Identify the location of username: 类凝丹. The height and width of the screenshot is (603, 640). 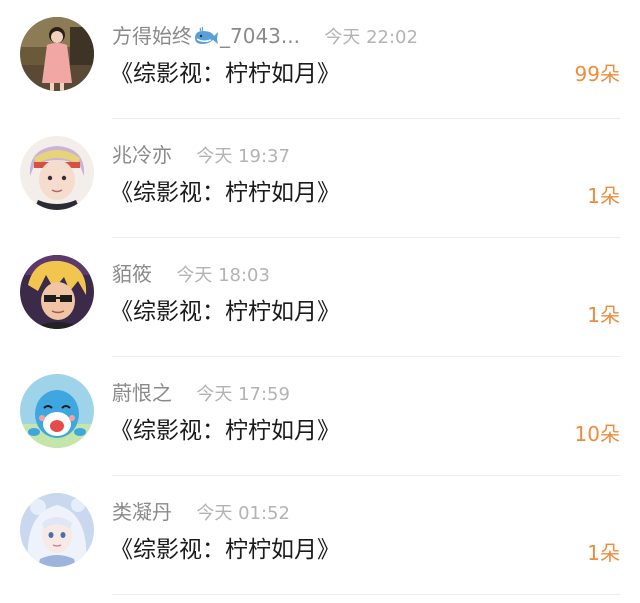
(142, 512).